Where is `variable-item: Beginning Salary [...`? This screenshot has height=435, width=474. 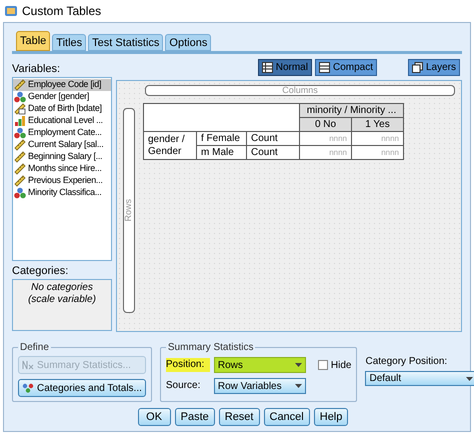 variable-item: Beginning Salary [... is located at coordinates (62, 157).